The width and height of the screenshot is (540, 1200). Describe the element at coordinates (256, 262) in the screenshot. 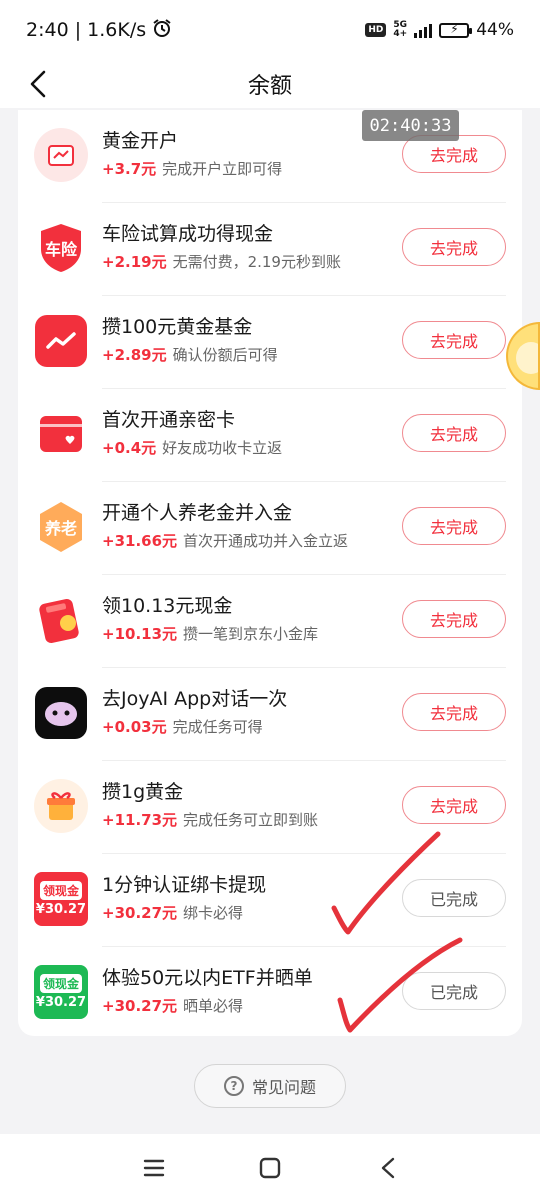

I see `task-description: 无需付费，2.19元秒到账` at that location.